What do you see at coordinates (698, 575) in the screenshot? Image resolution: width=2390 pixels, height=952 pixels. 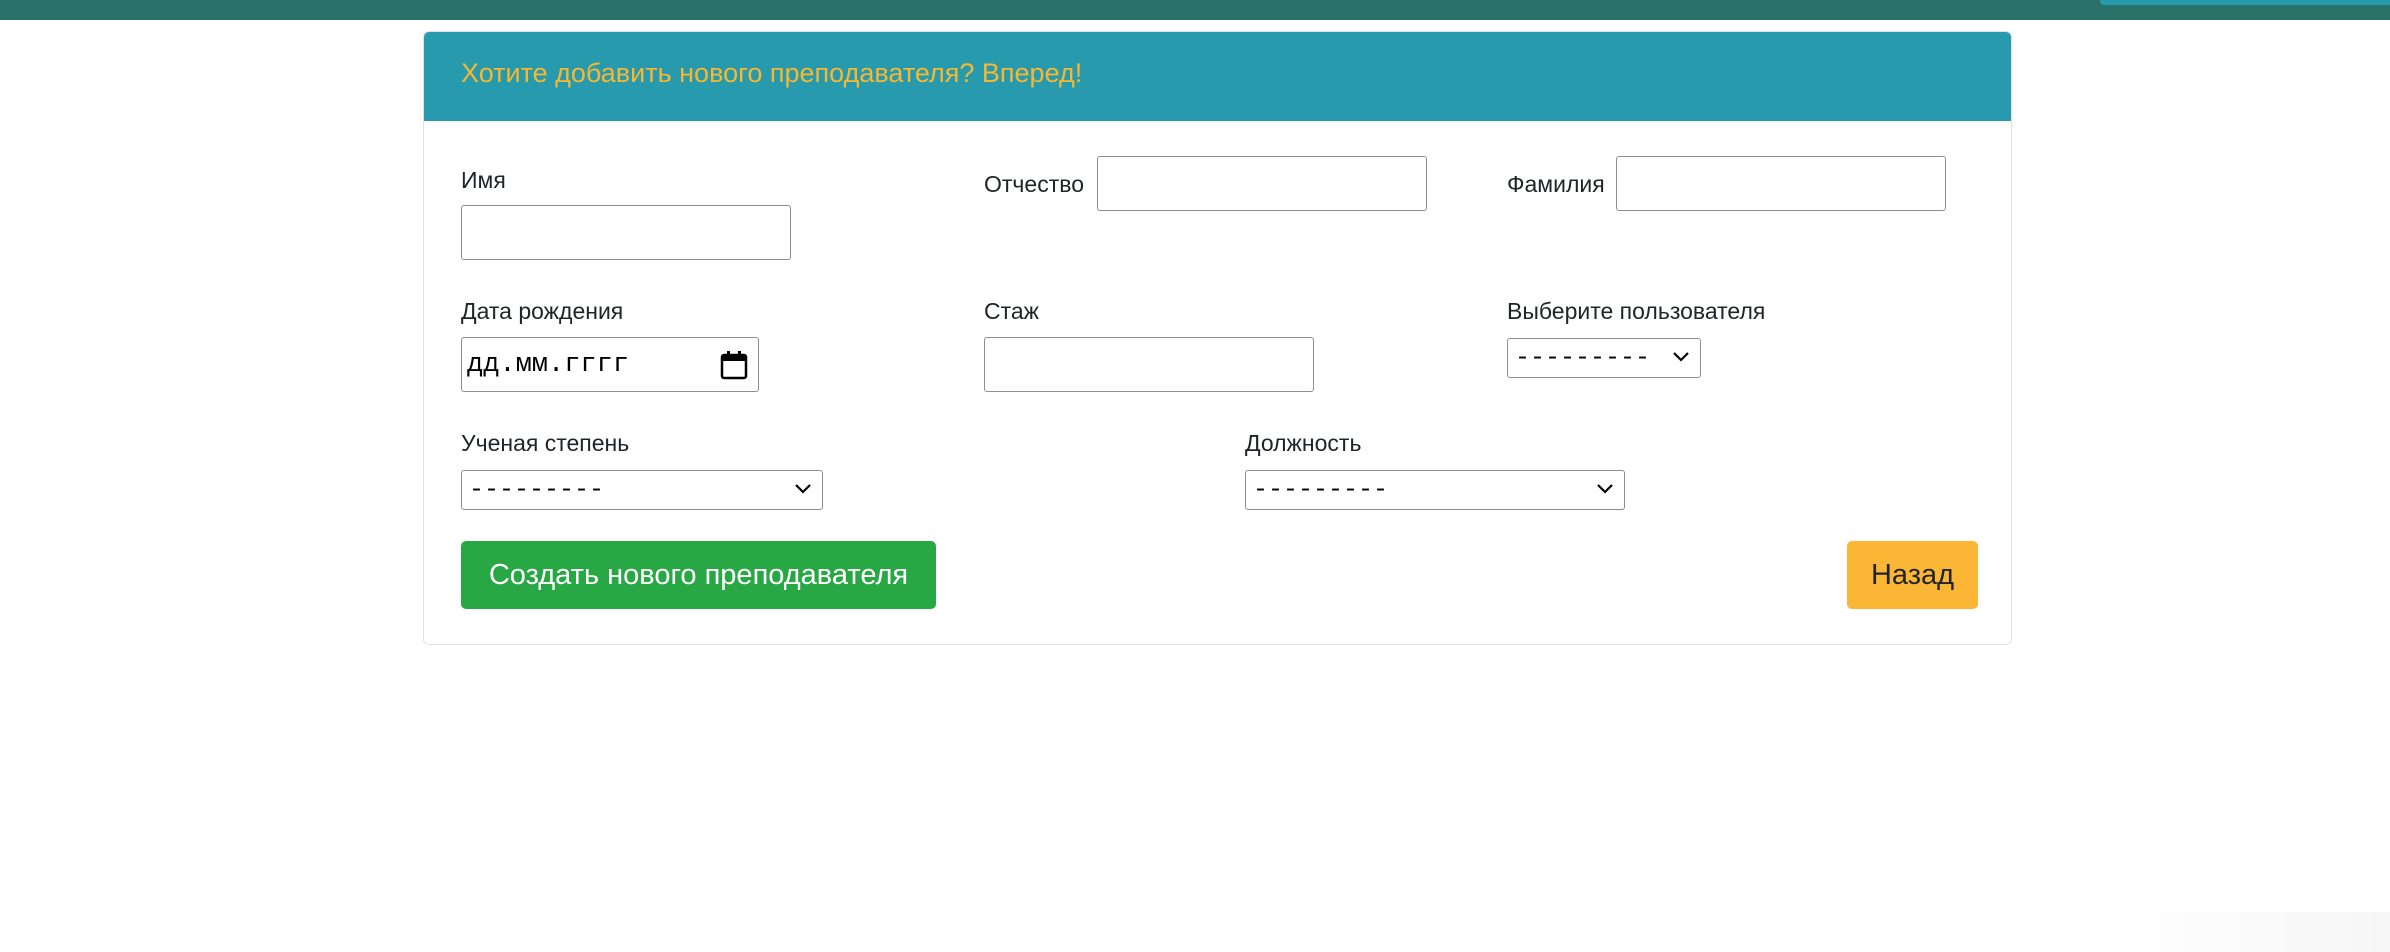 I see `create-teacher-button: Создать нового преподавателя` at bounding box center [698, 575].